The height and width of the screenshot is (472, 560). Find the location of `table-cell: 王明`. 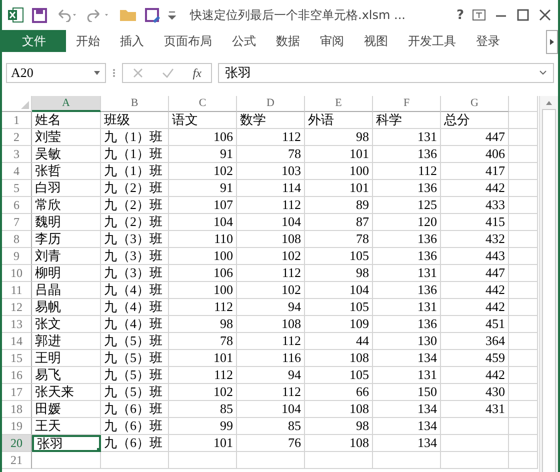

table-cell: 王明 is located at coordinates (66, 358).